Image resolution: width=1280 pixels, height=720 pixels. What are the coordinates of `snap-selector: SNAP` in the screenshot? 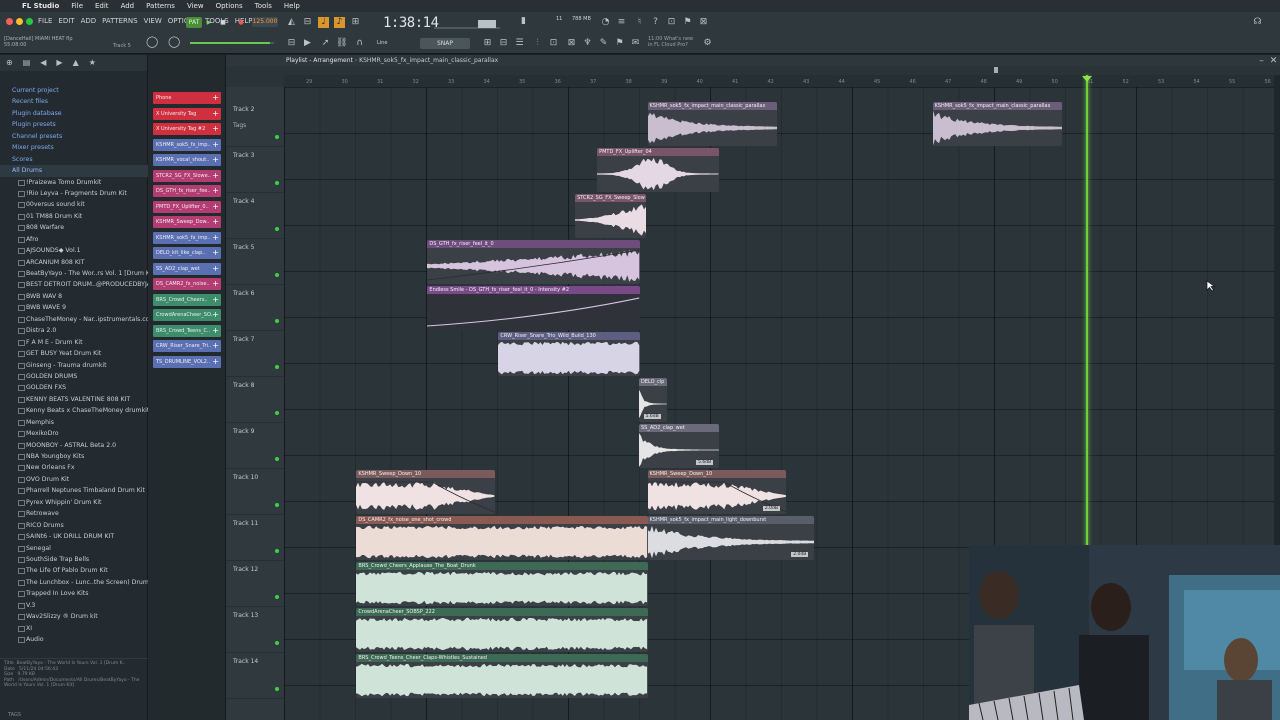 It's located at (445, 43).